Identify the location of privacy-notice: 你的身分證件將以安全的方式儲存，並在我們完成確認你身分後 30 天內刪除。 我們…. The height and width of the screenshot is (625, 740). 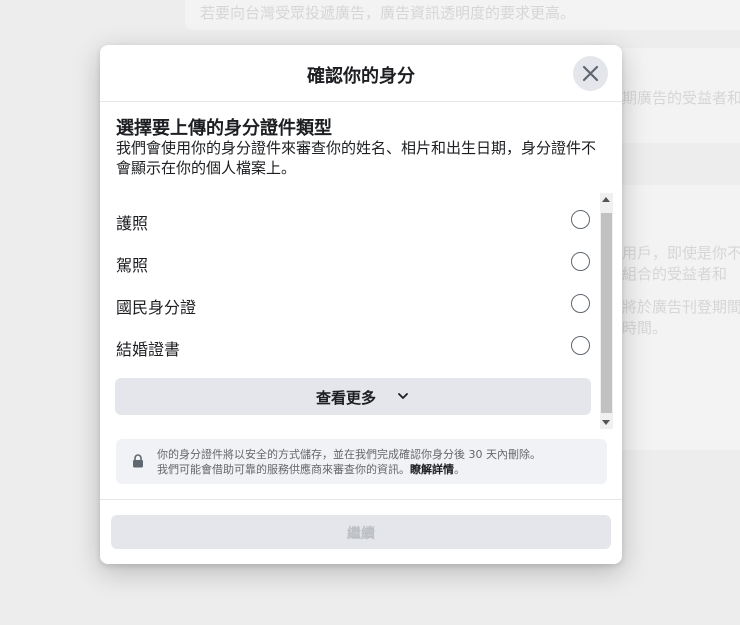
(361, 461).